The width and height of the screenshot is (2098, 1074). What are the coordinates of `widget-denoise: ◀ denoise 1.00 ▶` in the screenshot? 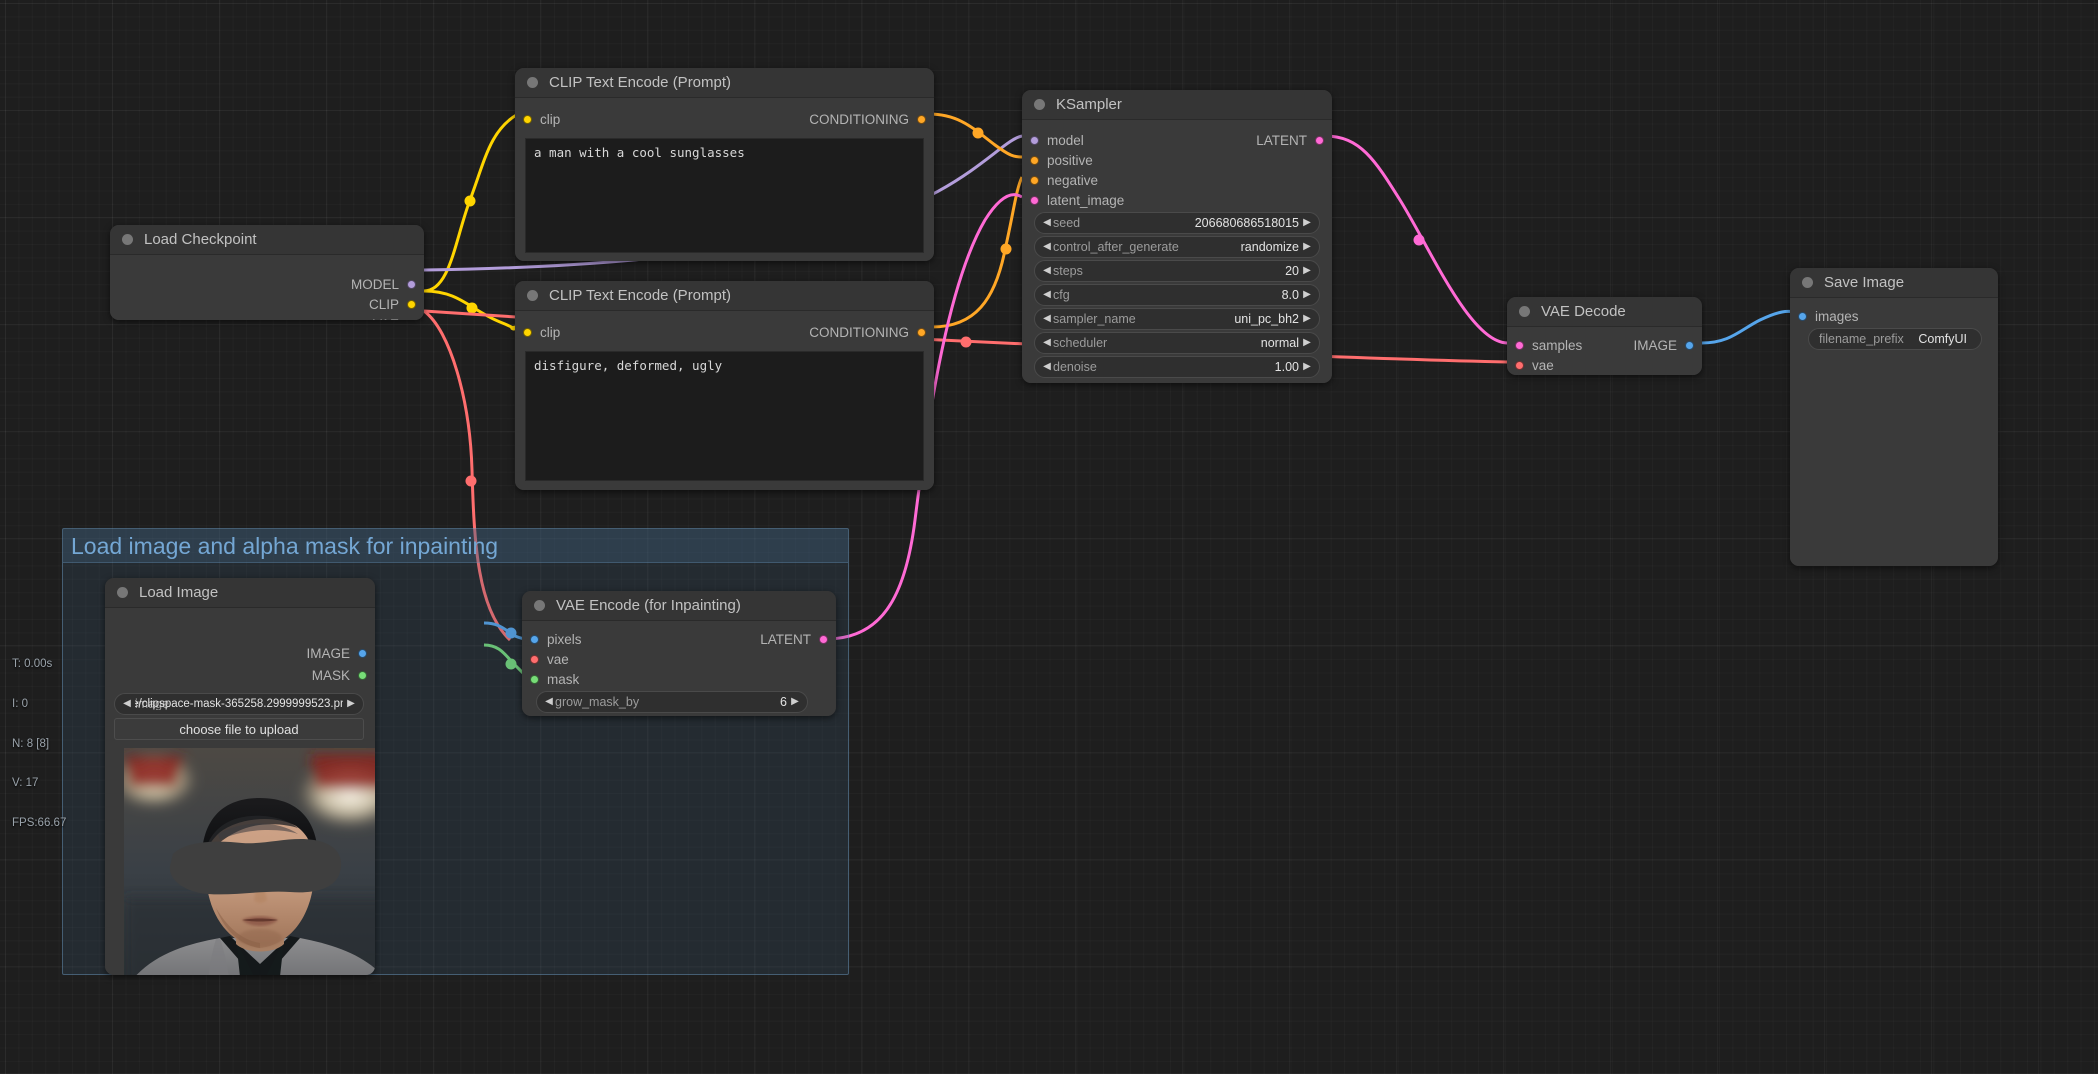 It's located at (1177, 367).